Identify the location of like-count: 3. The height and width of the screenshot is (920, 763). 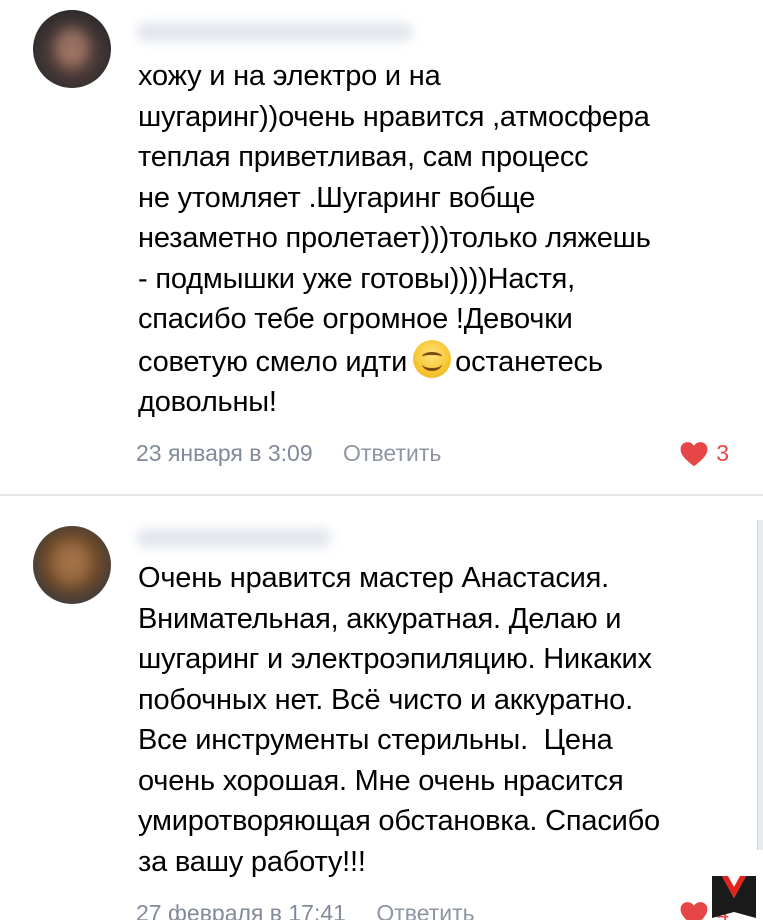
(722, 453).